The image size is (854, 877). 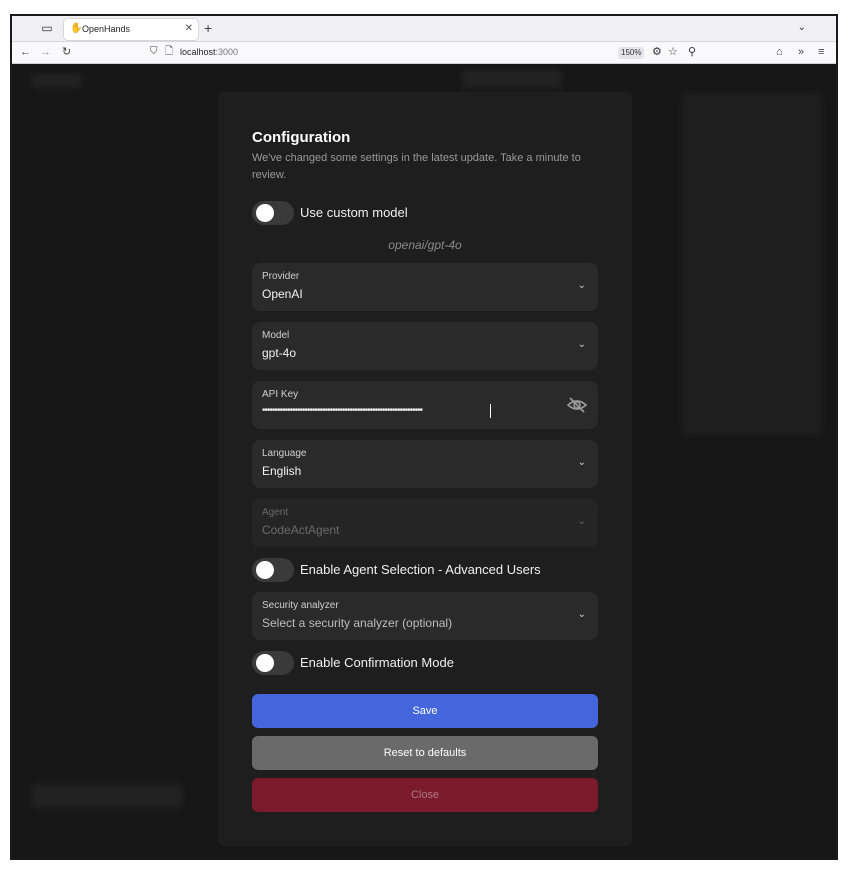 What do you see at coordinates (420, 53) in the screenshot?
I see `url-bar: ⛉ 🗋 localhost:3000 150% ⚙ ☆ ⚲` at bounding box center [420, 53].